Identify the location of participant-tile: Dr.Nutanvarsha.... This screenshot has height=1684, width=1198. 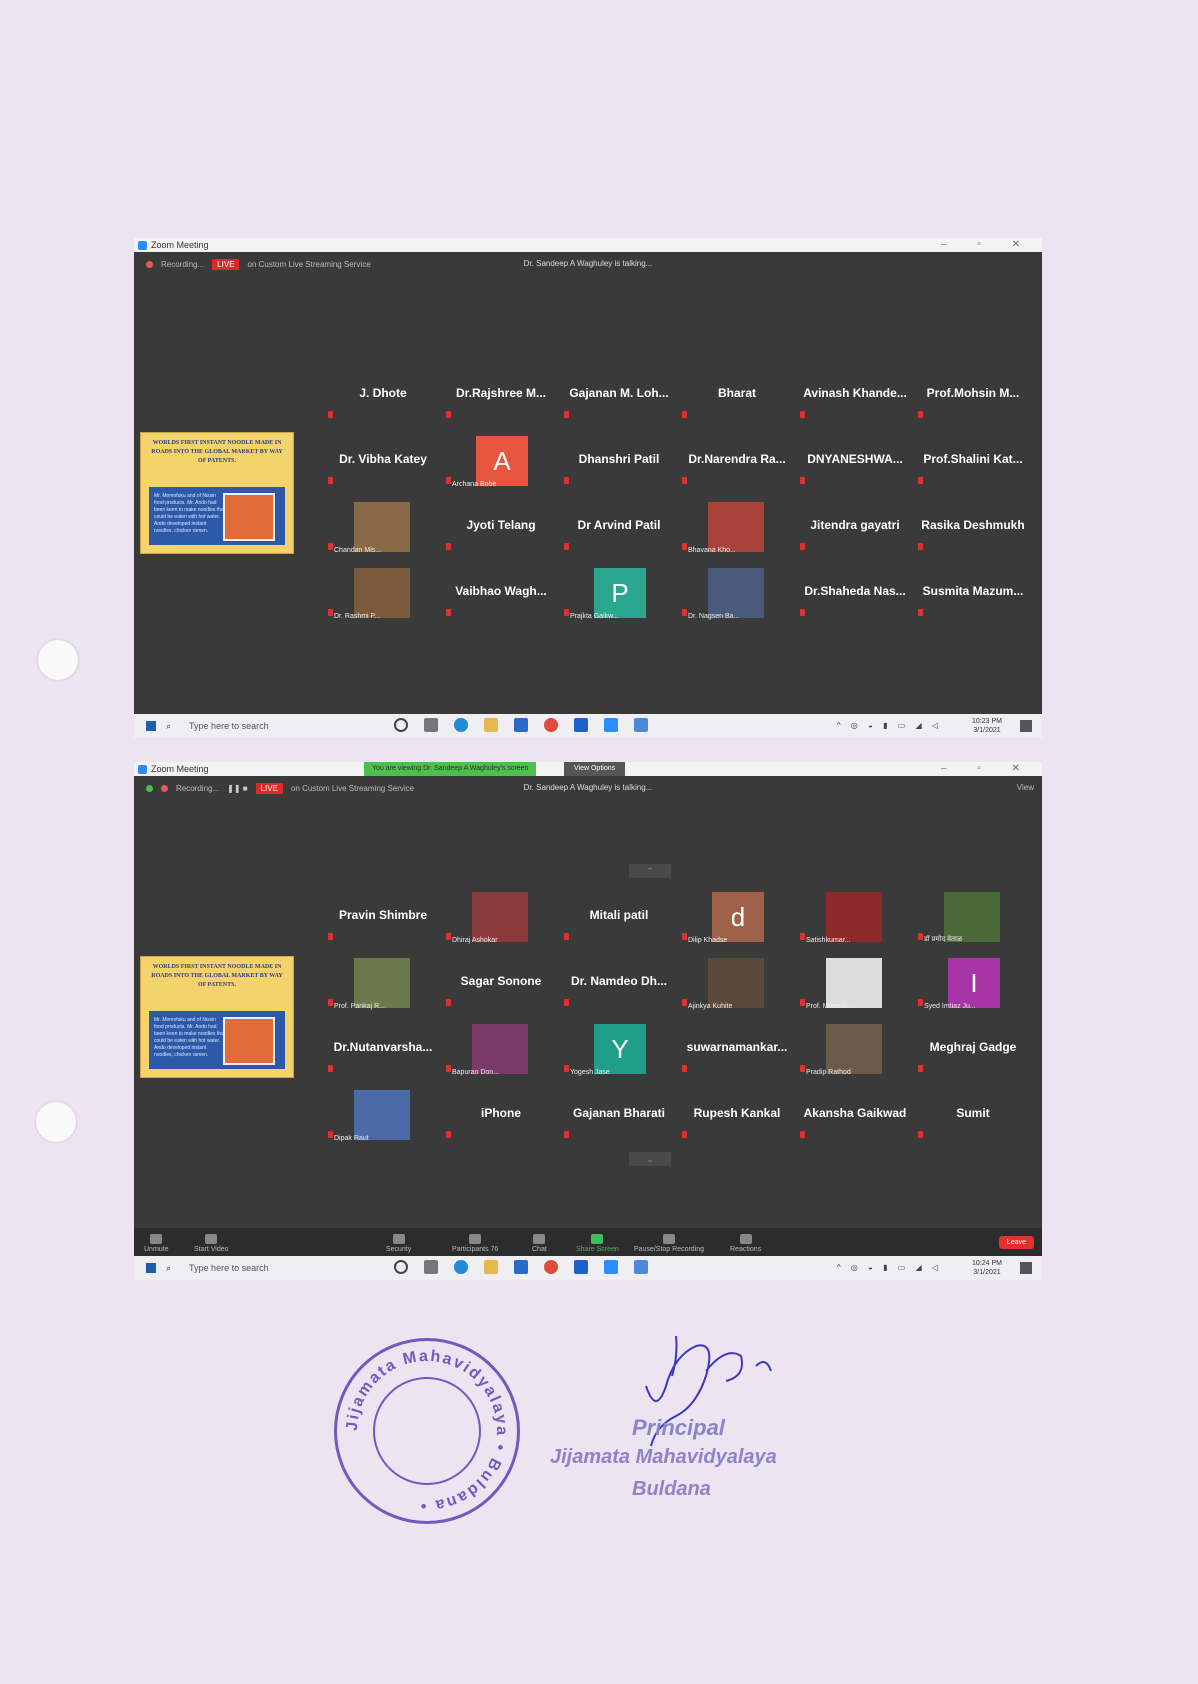
(383, 1049).